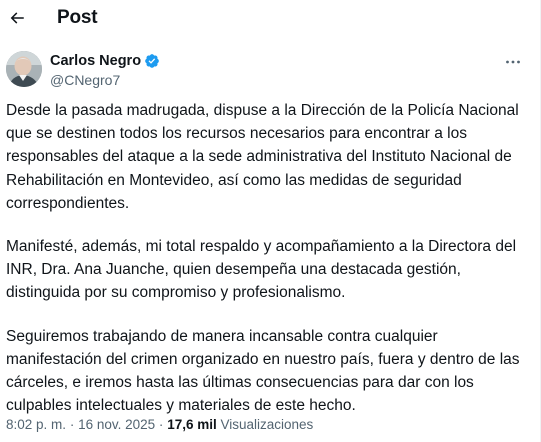  Describe the element at coordinates (95, 61) in the screenshot. I see `author-name: Carlos Negro` at that location.